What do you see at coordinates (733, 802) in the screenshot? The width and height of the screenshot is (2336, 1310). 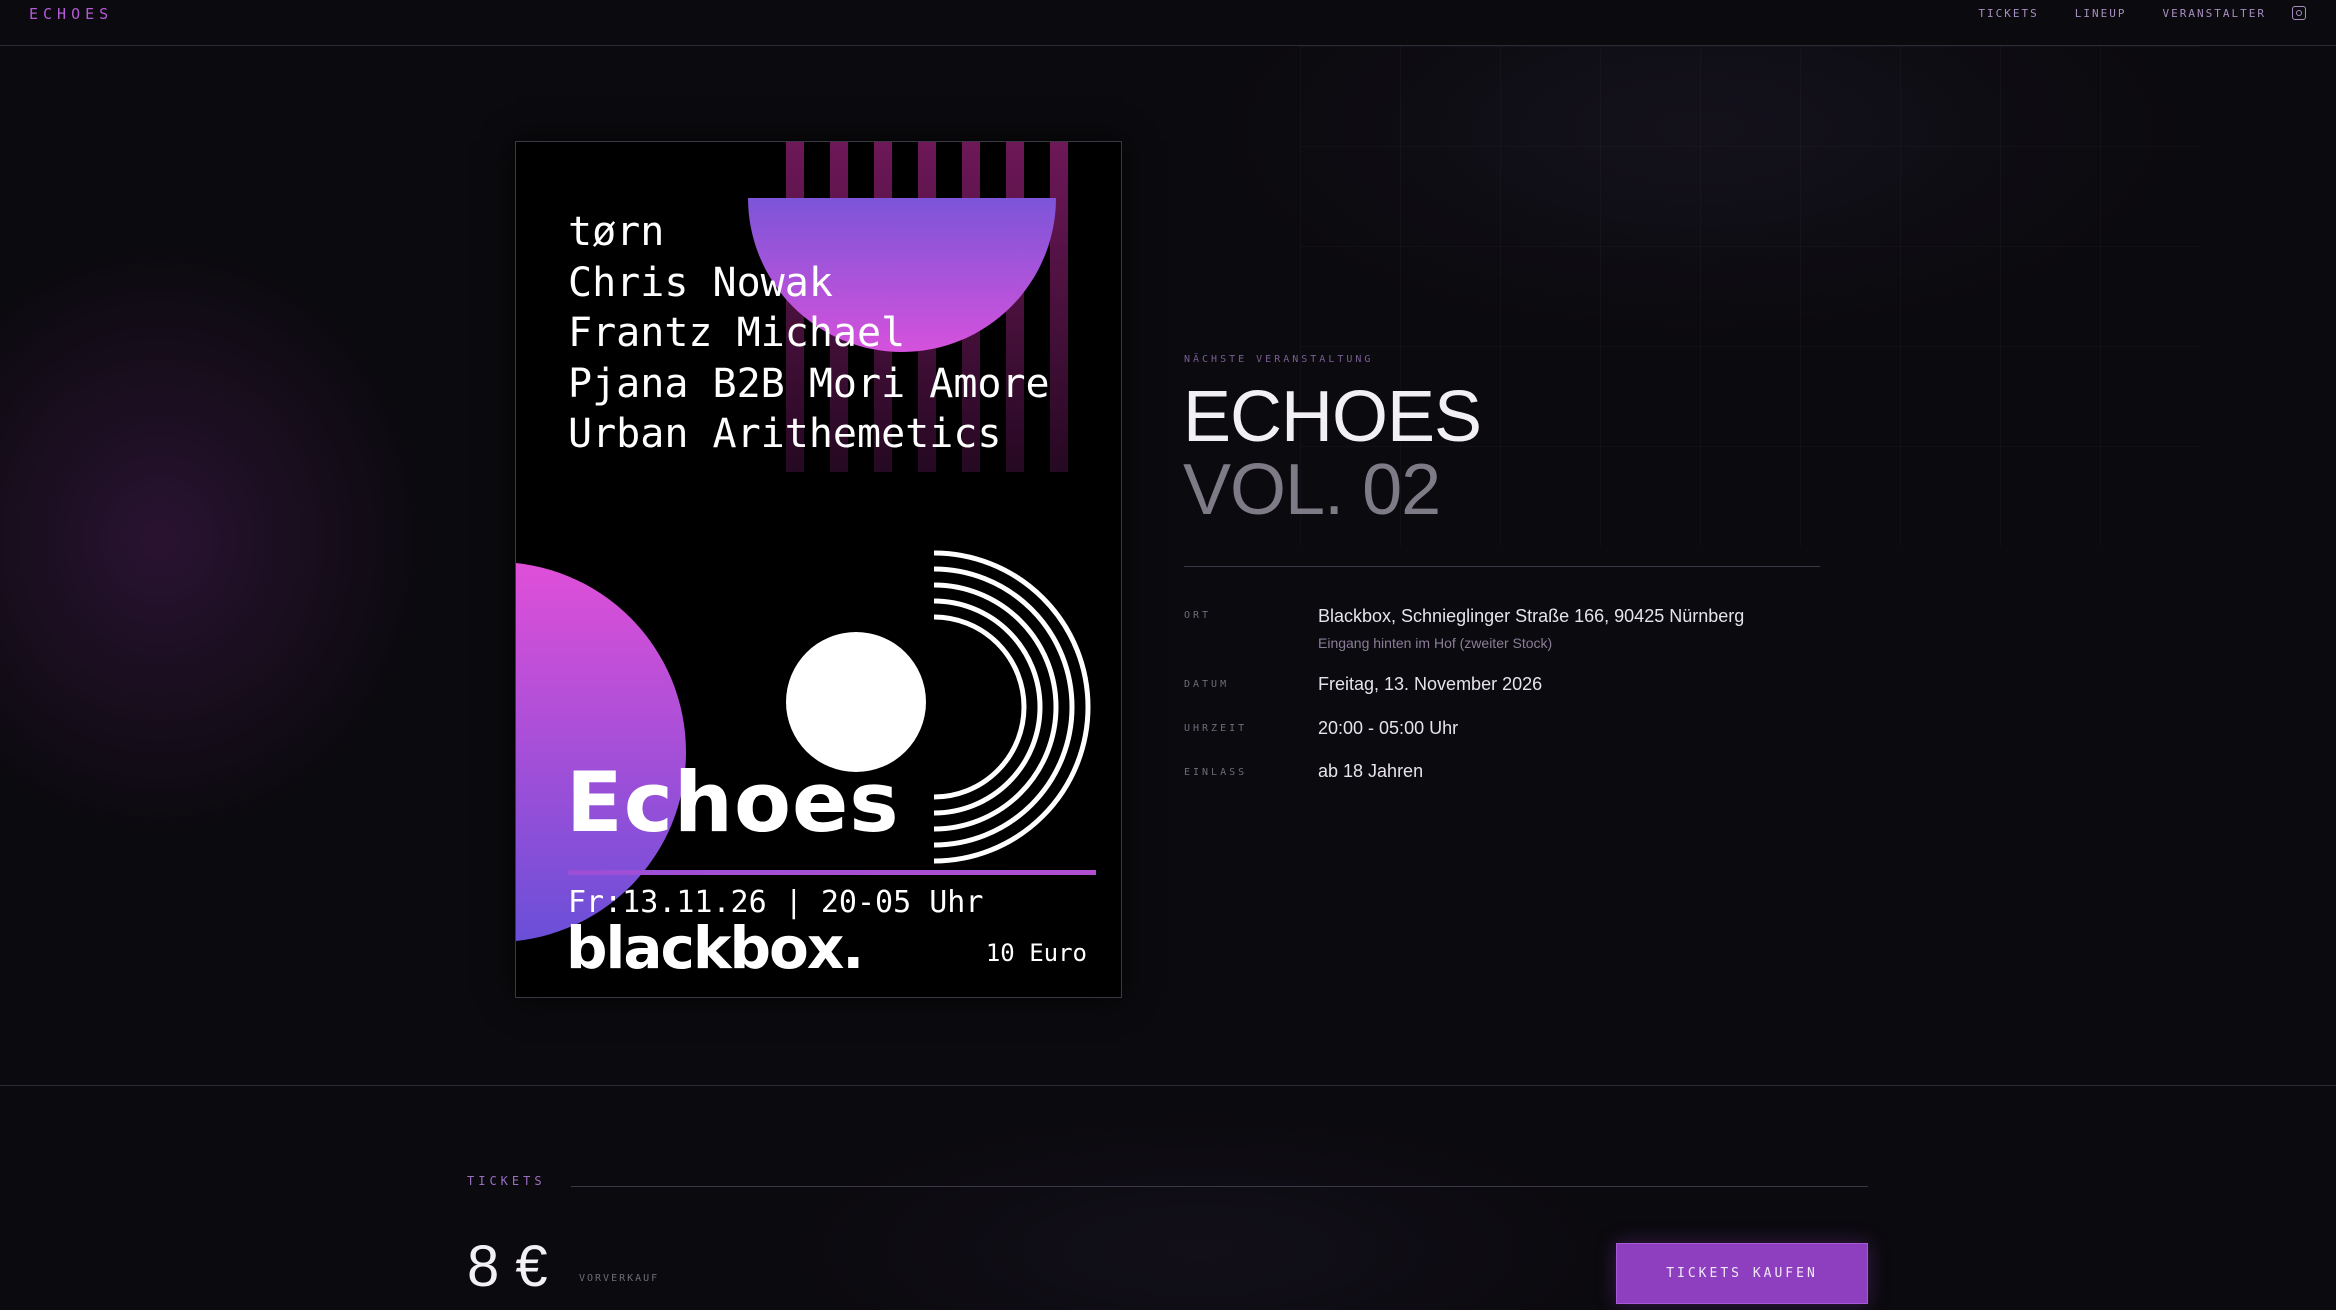 I see `poster-title: Echoes` at bounding box center [733, 802].